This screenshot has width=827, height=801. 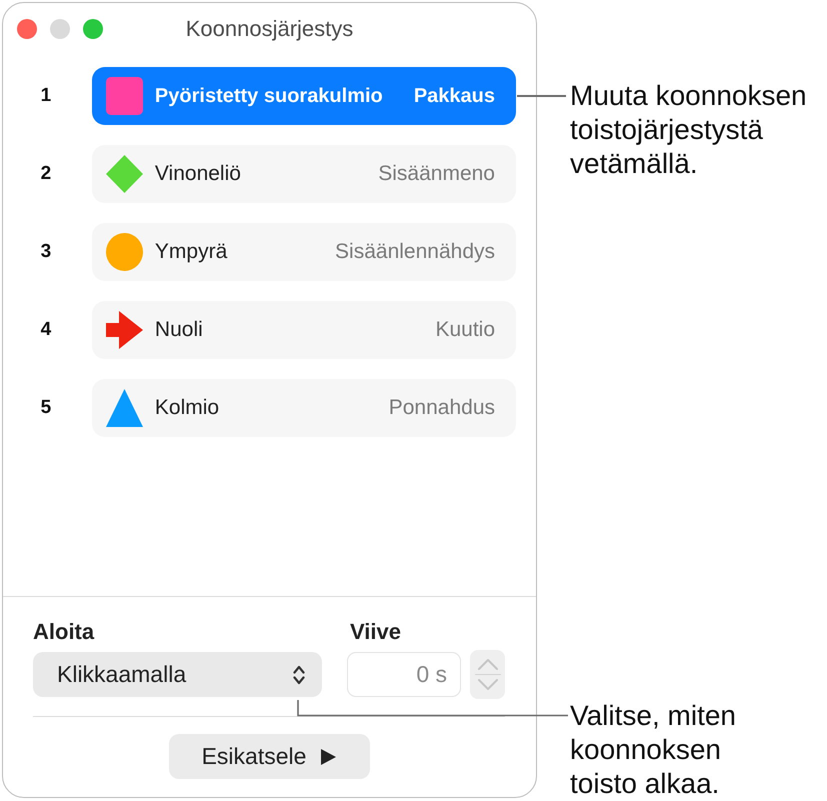 I want to click on effect-name: Sisäänlennähdys, so click(x=415, y=252).